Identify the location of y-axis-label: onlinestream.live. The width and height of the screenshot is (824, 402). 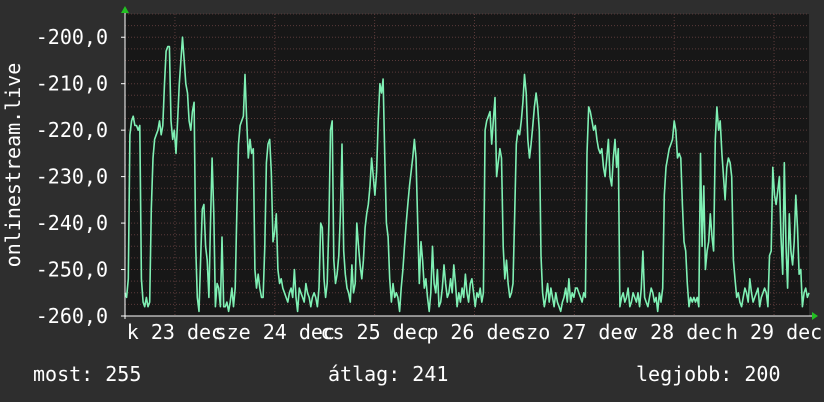
(13, 165).